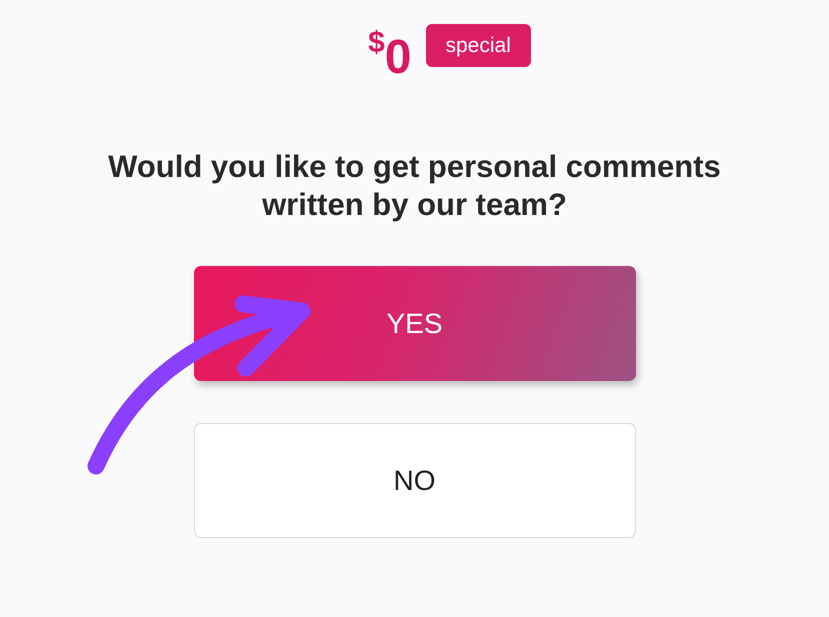 The image size is (829, 617). What do you see at coordinates (415, 480) in the screenshot?
I see `answer-button: NO` at bounding box center [415, 480].